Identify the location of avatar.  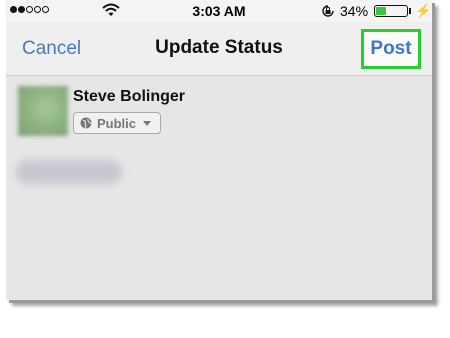
(43, 111).